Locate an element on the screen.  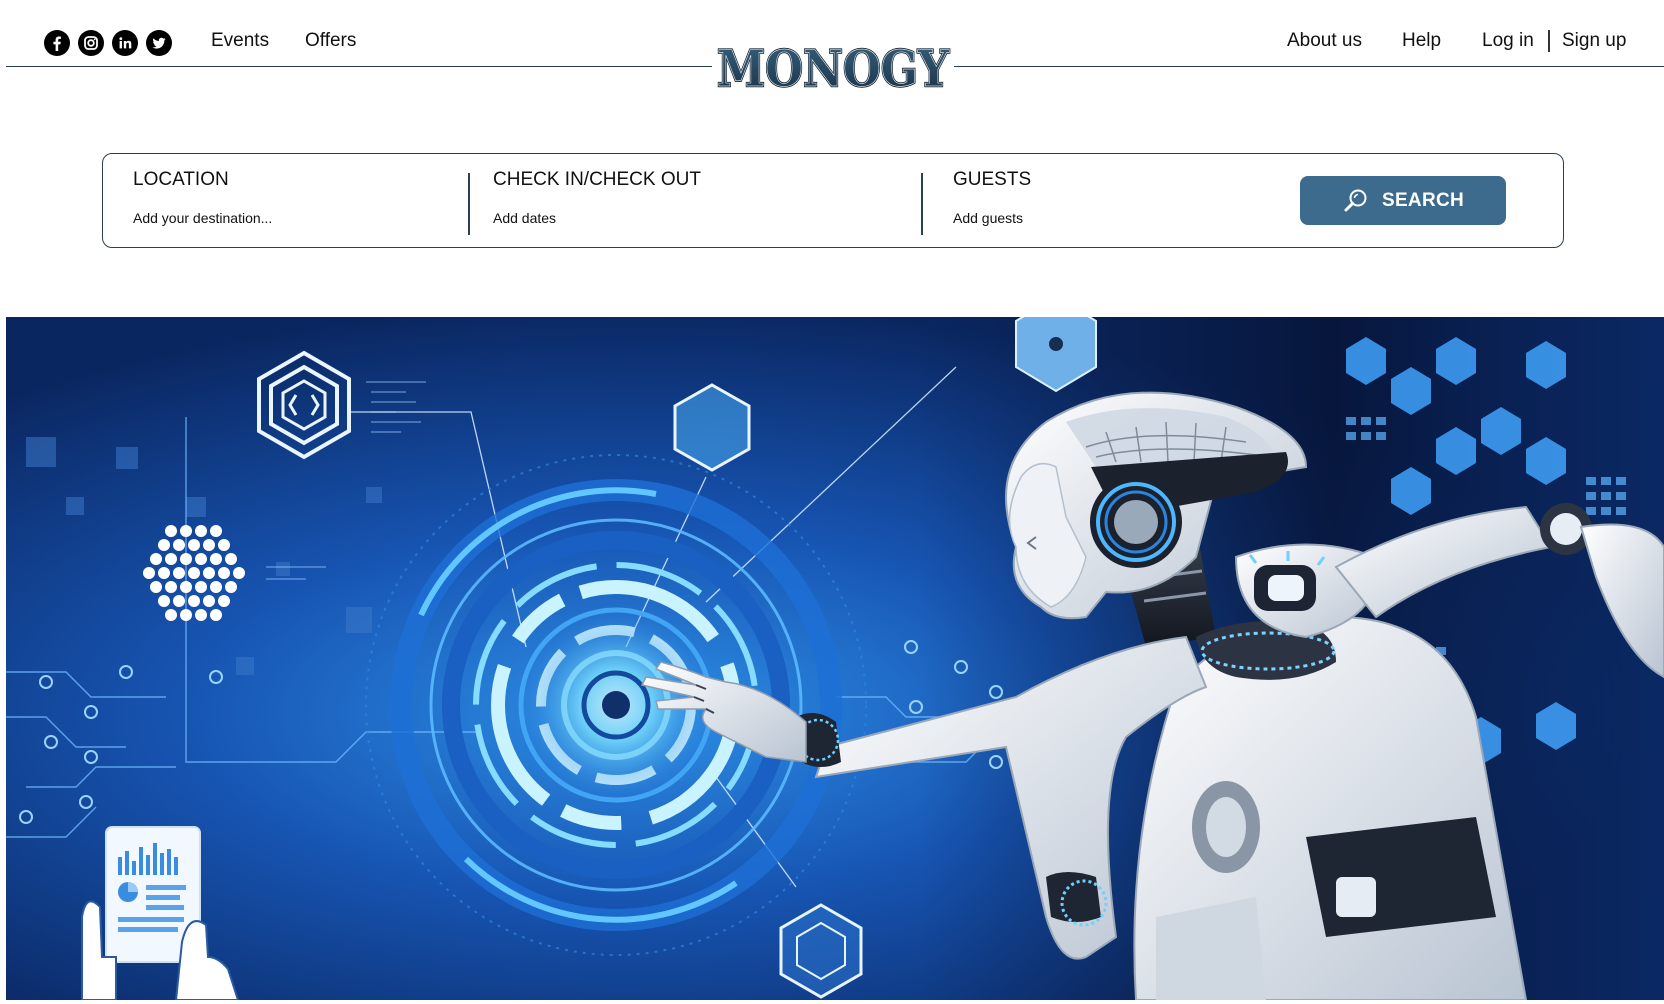
search-icon is located at coordinates (1355, 200).